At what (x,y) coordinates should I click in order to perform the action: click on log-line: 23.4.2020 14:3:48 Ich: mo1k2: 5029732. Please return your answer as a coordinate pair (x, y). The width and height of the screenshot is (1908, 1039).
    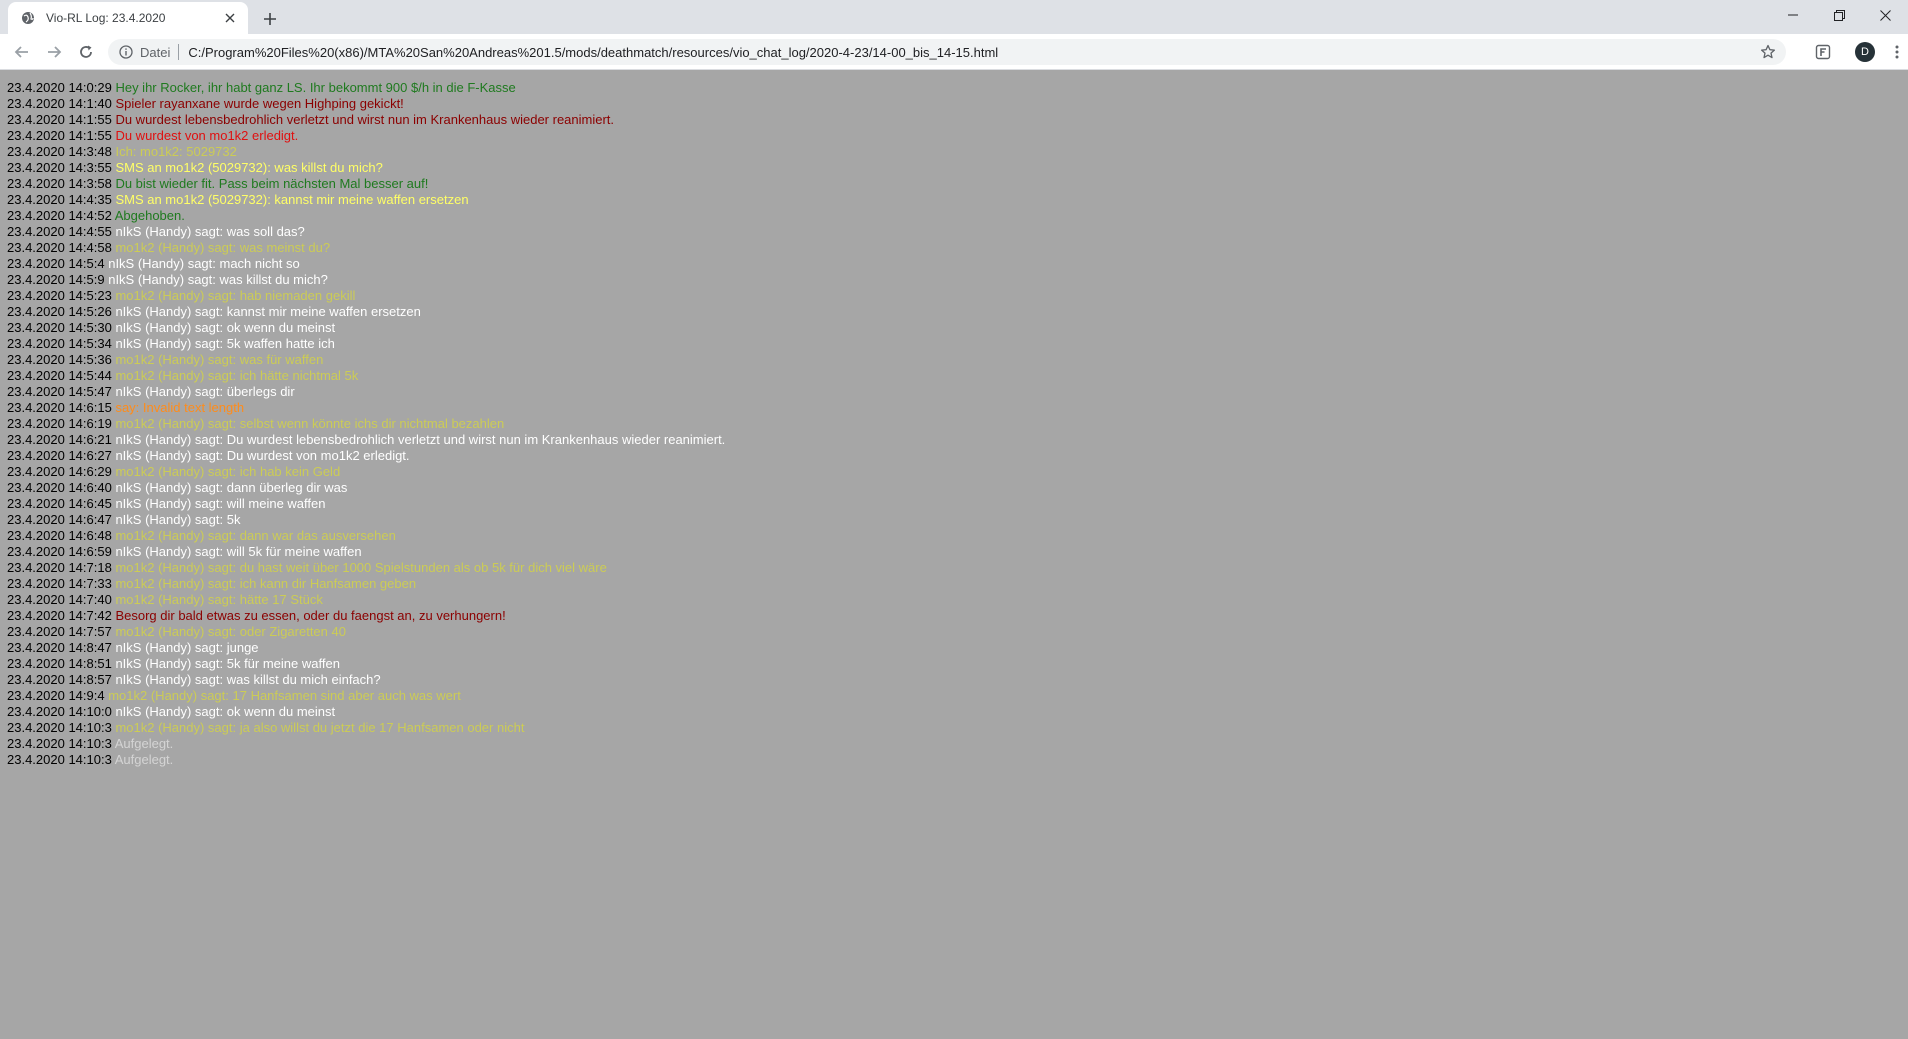
    Looking at the image, I should click on (366, 152).